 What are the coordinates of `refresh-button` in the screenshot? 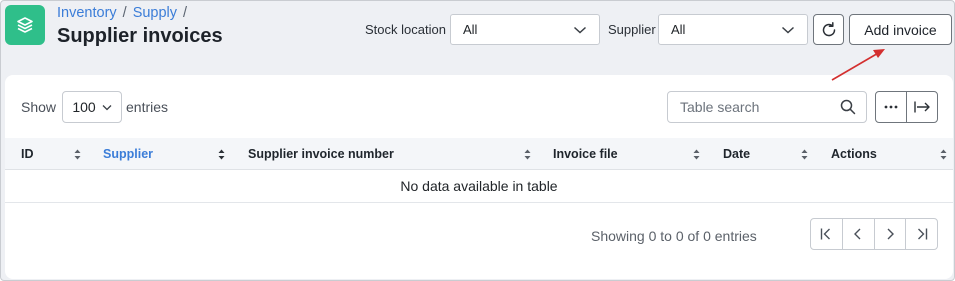 It's located at (828, 29).